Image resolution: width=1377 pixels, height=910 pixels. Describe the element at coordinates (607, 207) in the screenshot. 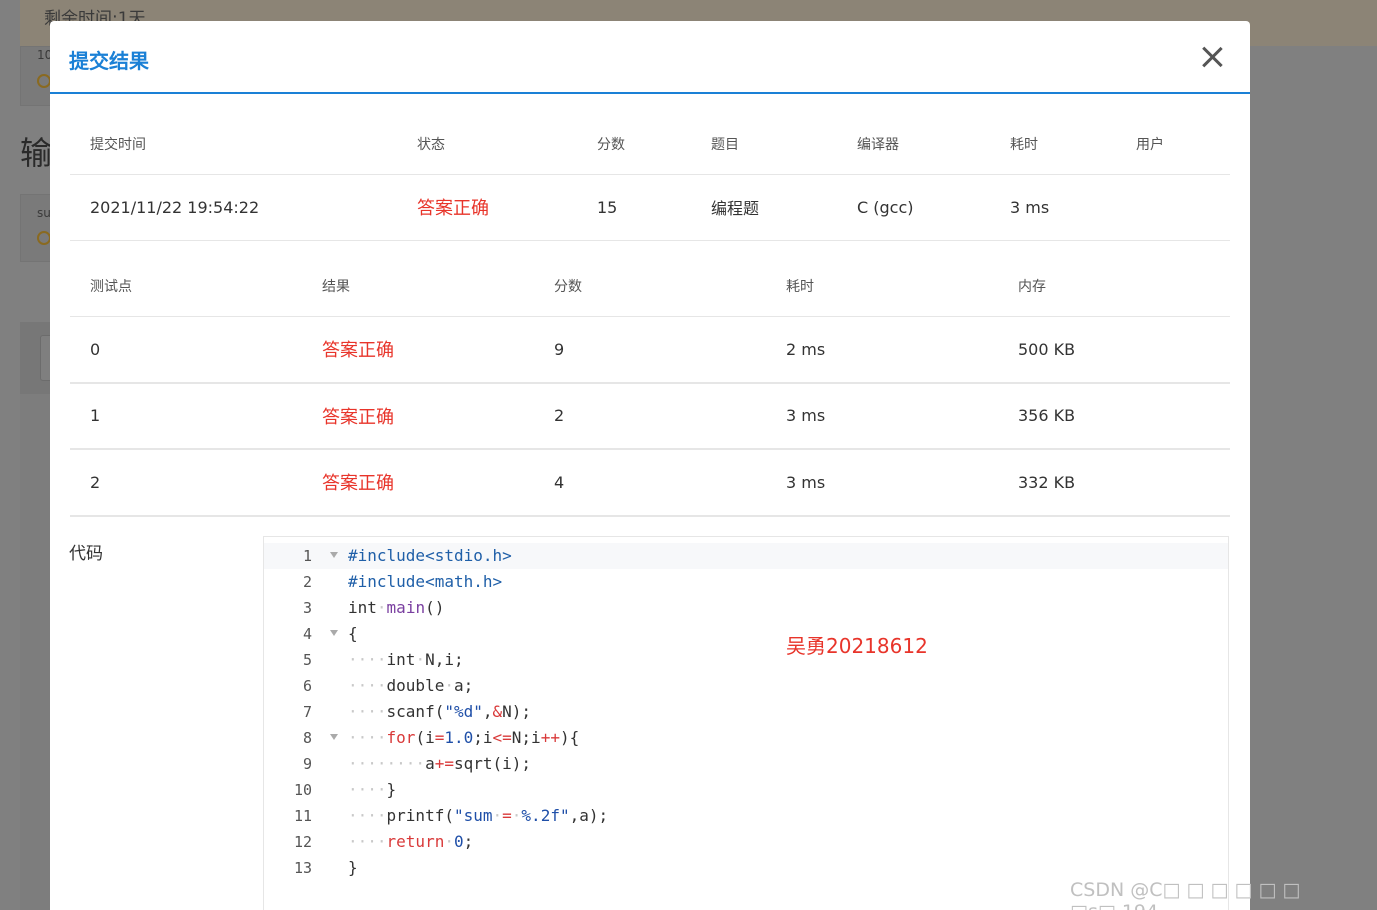

I see `score: 15` at that location.